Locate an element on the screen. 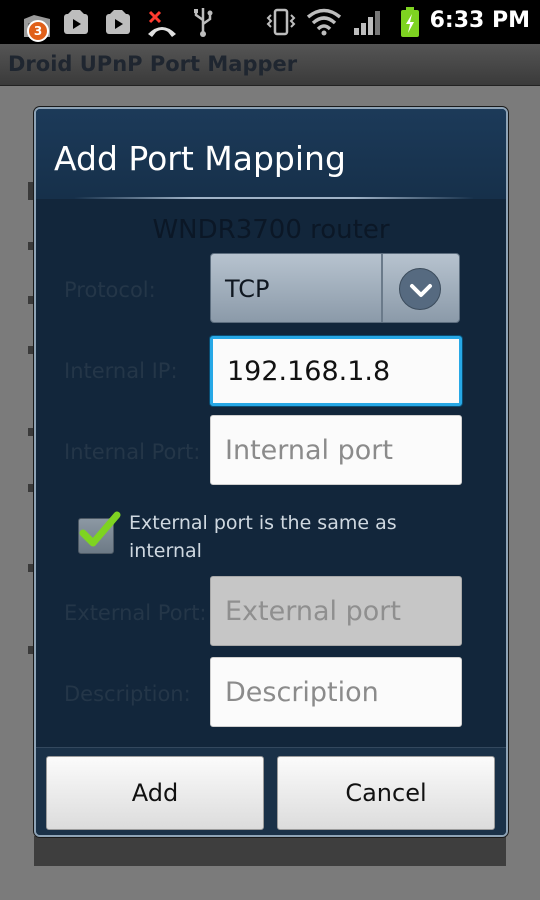  app-title-bar: Droid UPnP Port Mapper is located at coordinates (270, 65).